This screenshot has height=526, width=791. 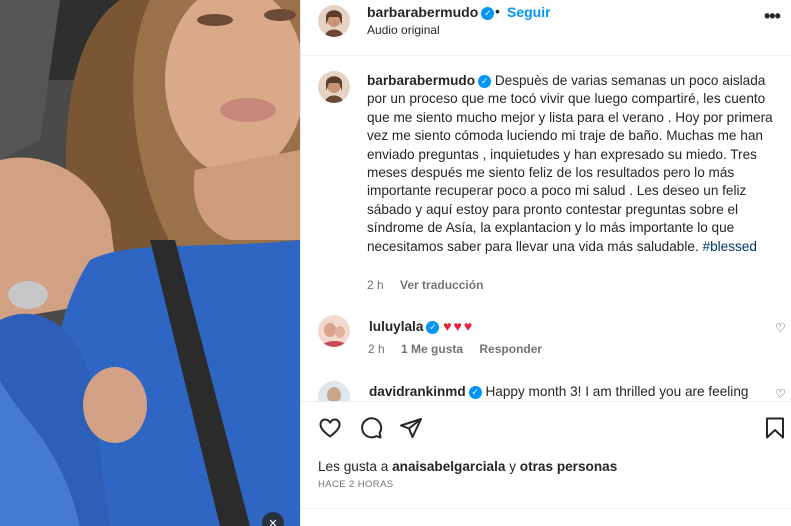 What do you see at coordinates (330, 428) in the screenshot?
I see `heart-icon` at bounding box center [330, 428].